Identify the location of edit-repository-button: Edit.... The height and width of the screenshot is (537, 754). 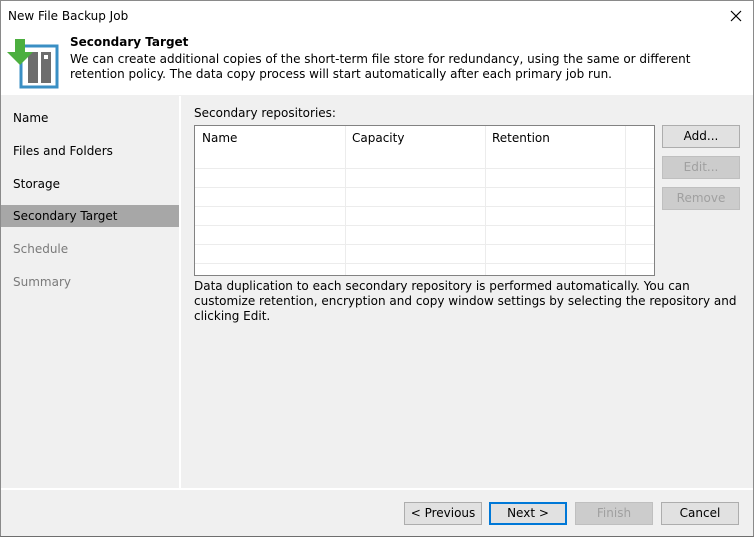
(701, 167).